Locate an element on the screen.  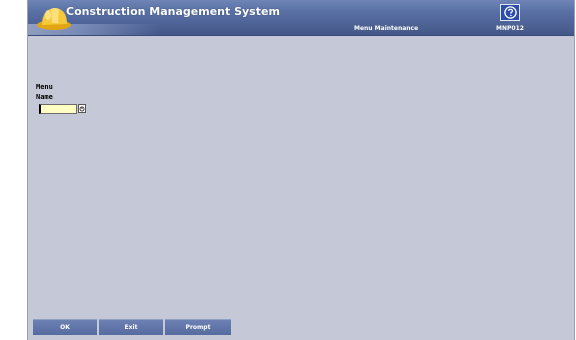
prompt-button: Prompt is located at coordinates (198, 327).